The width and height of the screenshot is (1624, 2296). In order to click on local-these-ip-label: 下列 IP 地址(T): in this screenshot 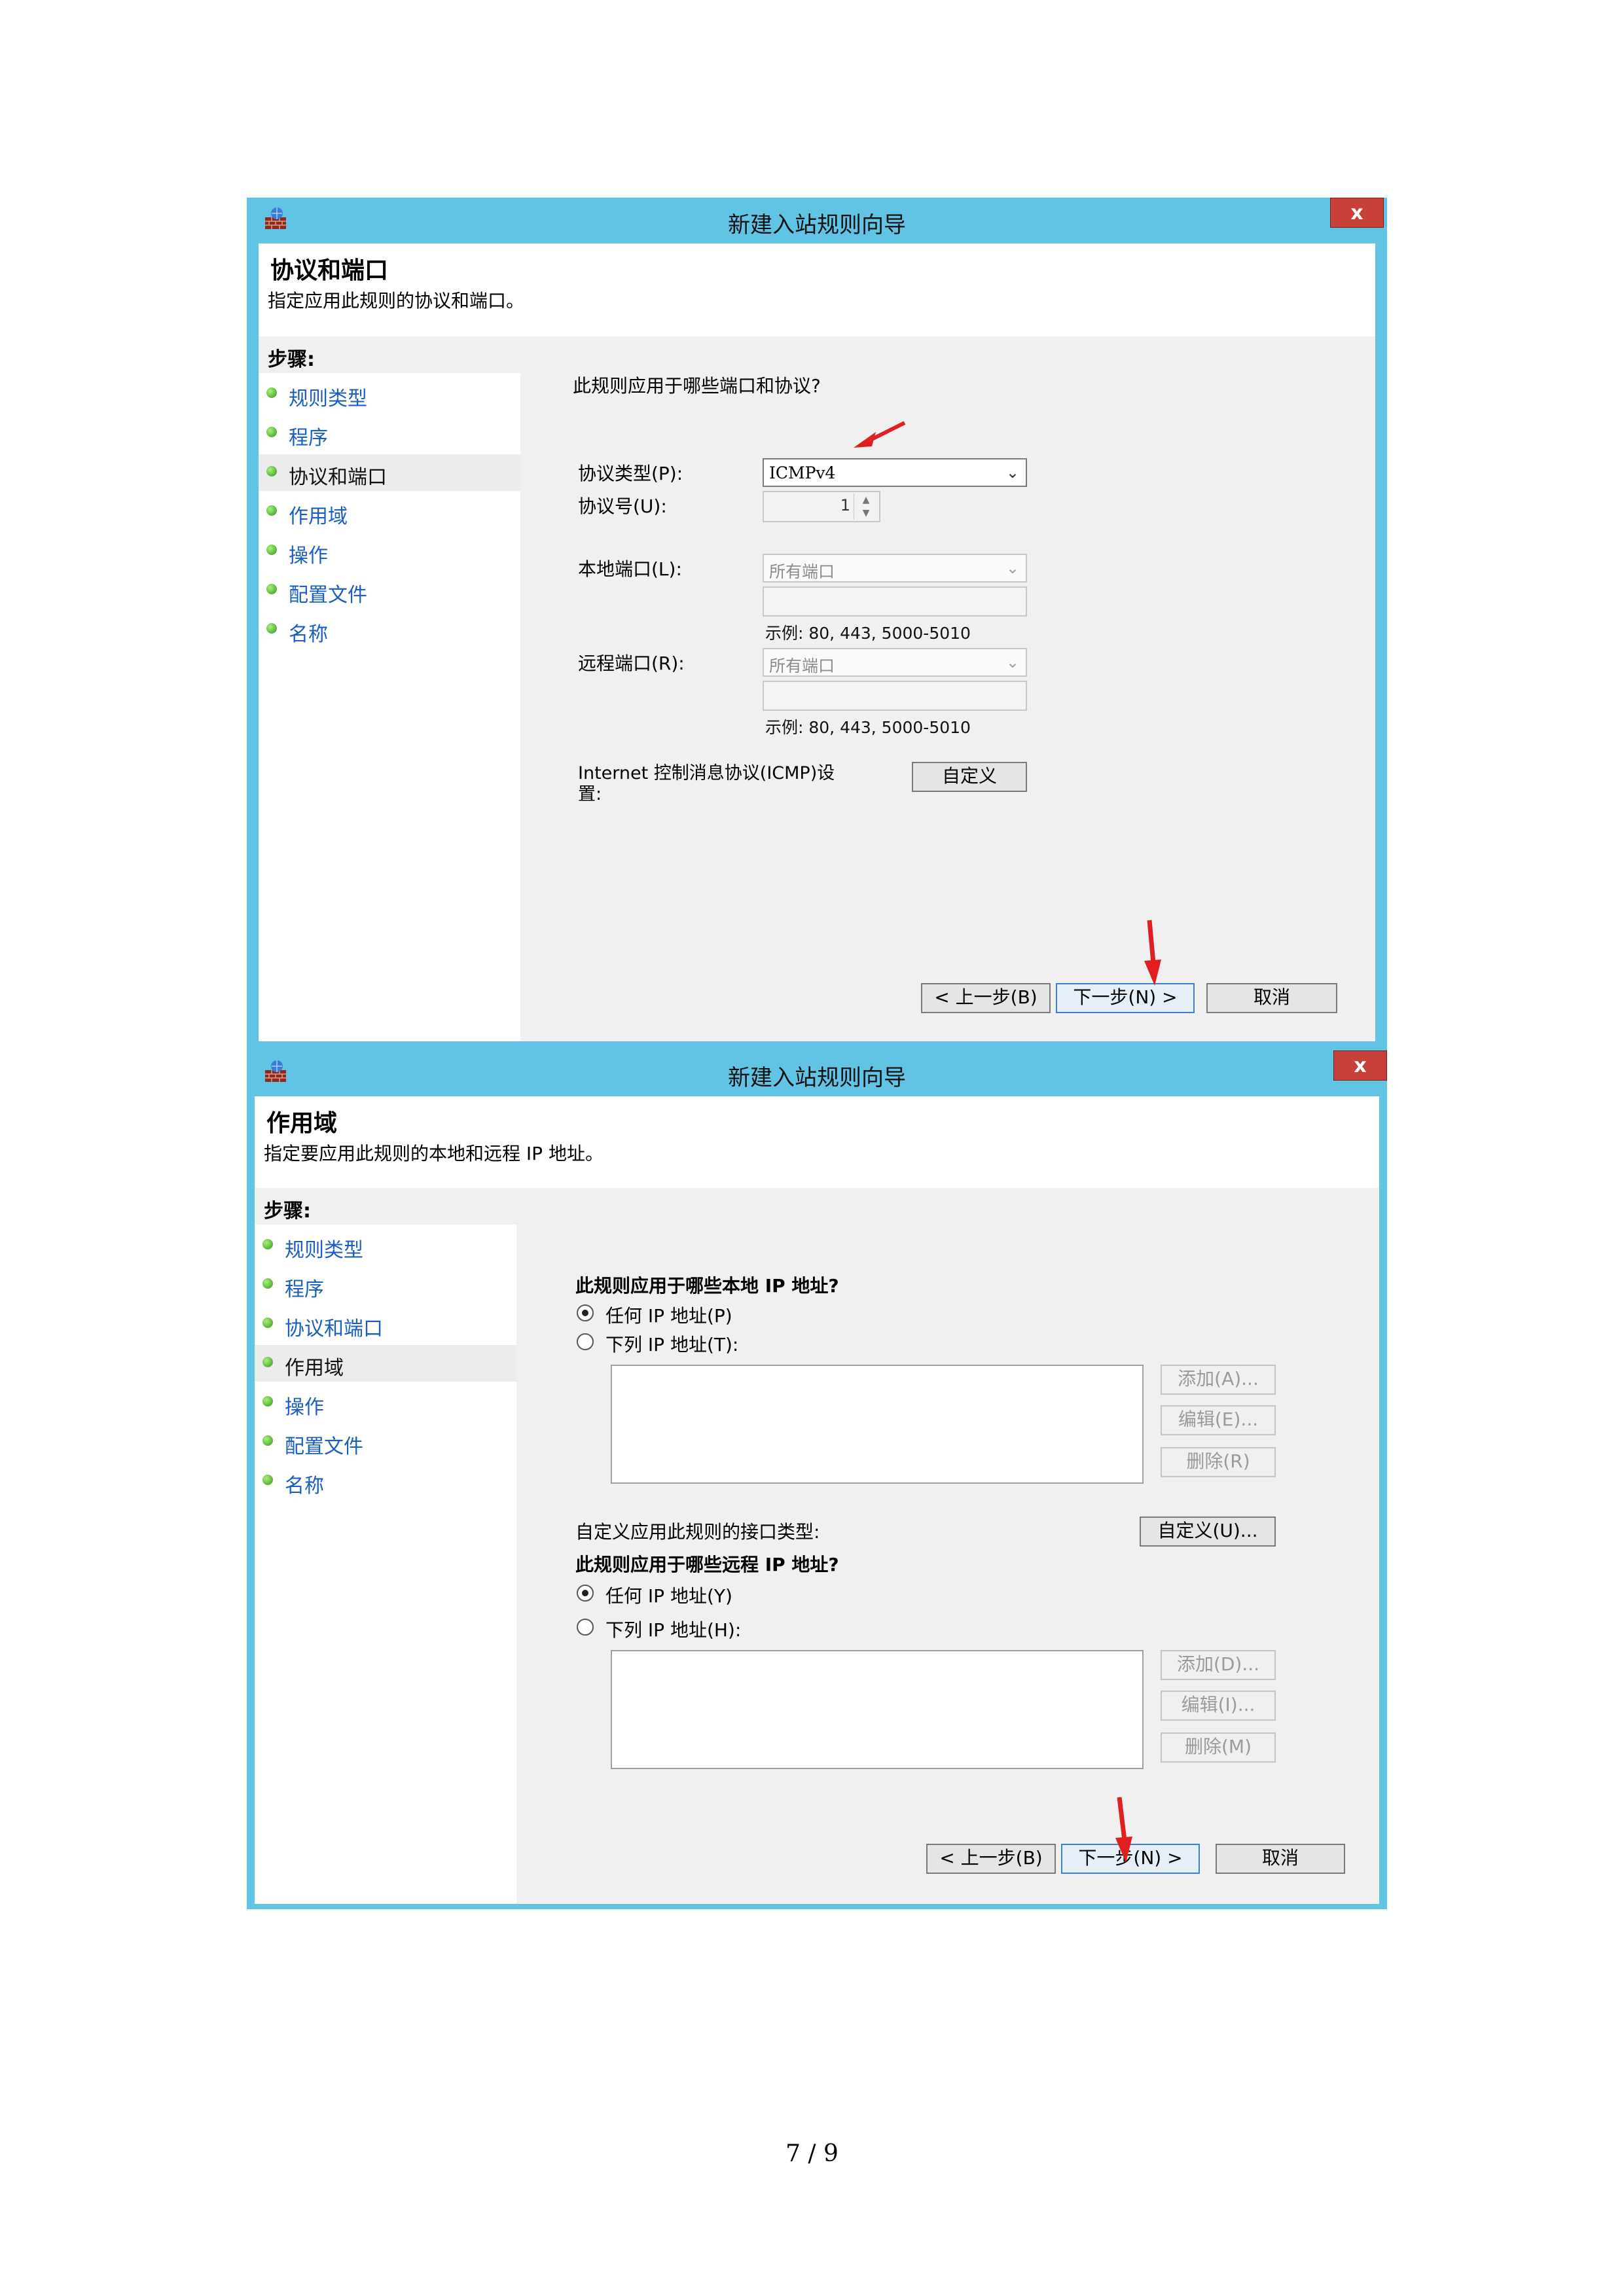, I will do `click(672, 1344)`.